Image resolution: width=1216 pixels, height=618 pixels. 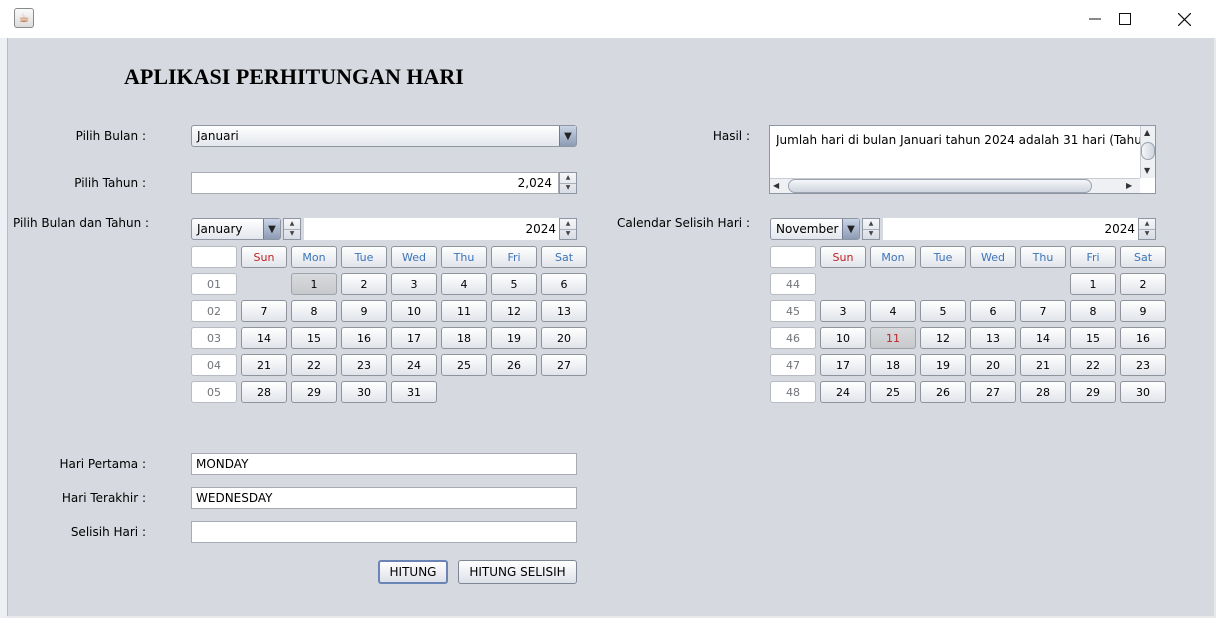 I want to click on left-calendar-day-button: 23, so click(x=364, y=365).